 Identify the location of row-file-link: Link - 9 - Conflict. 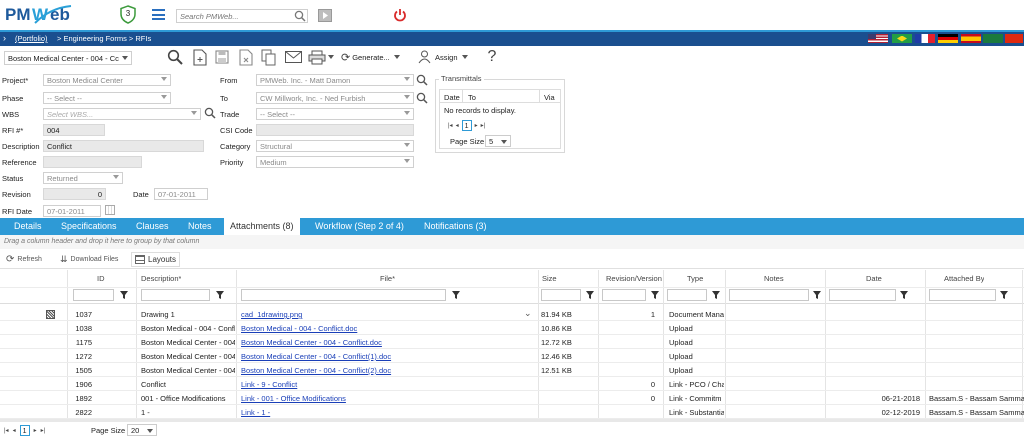
(386, 384).